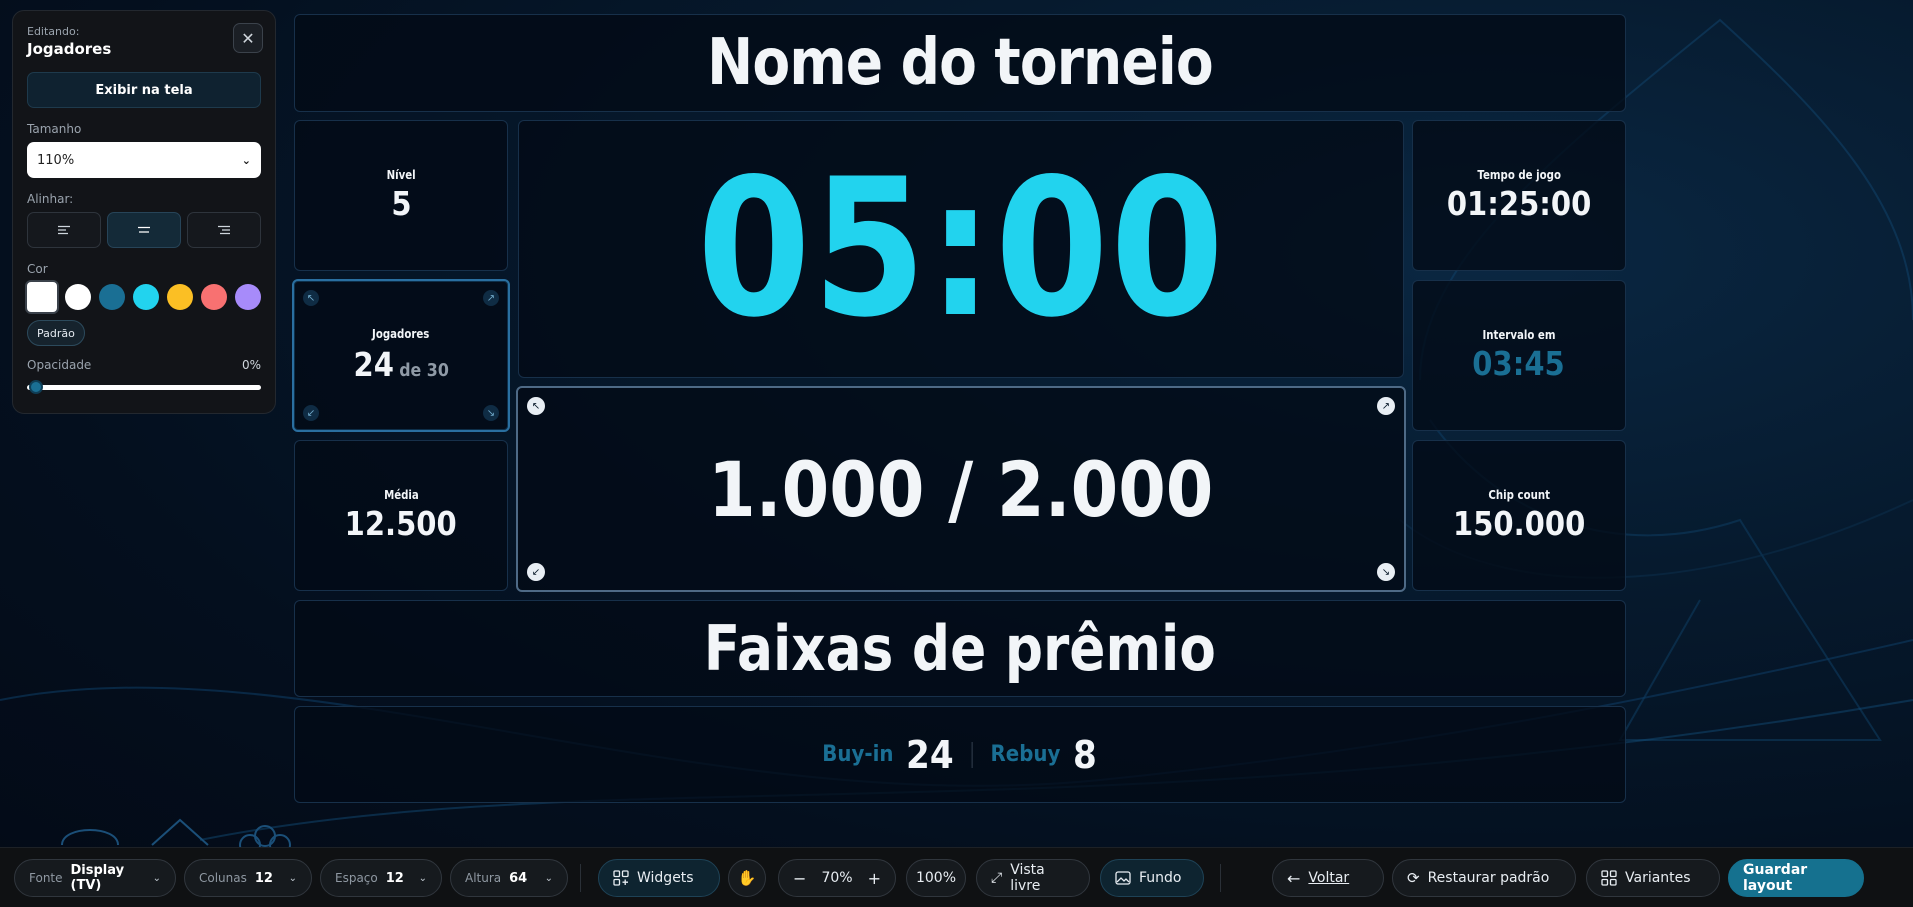 The image size is (1913, 907). I want to click on align-right-icon, so click(224, 230).